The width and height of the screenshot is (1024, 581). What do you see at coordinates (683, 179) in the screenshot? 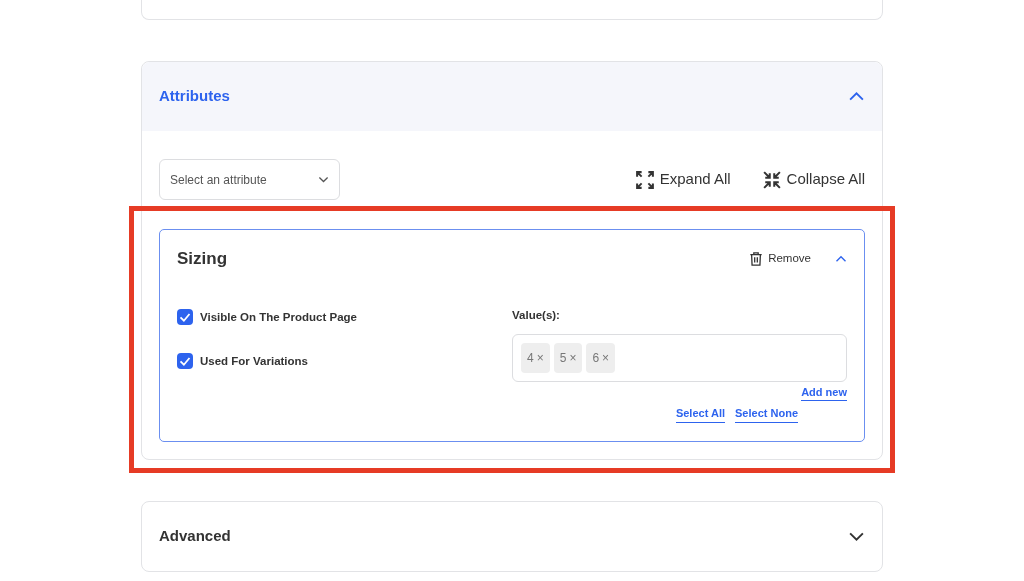
I see `expand-all-button: Expand All` at bounding box center [683, 179].